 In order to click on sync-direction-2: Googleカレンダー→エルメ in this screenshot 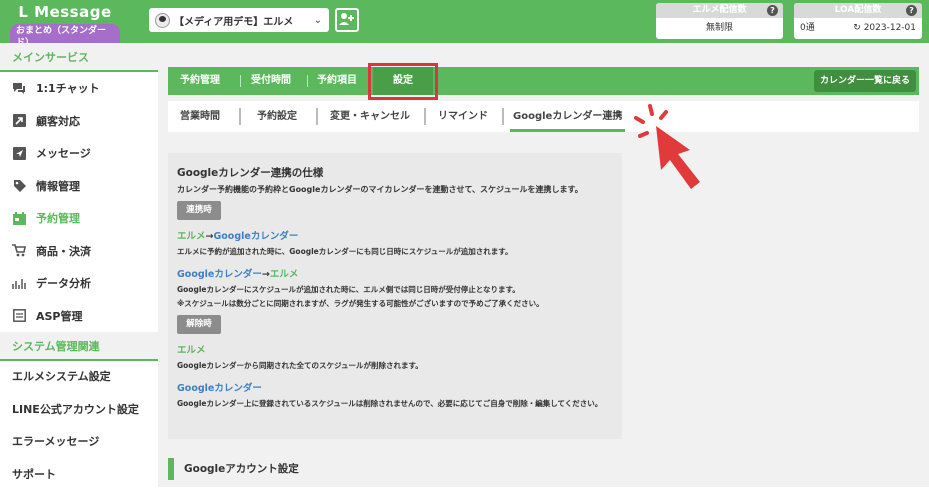, I will do `click(395, 273)`.